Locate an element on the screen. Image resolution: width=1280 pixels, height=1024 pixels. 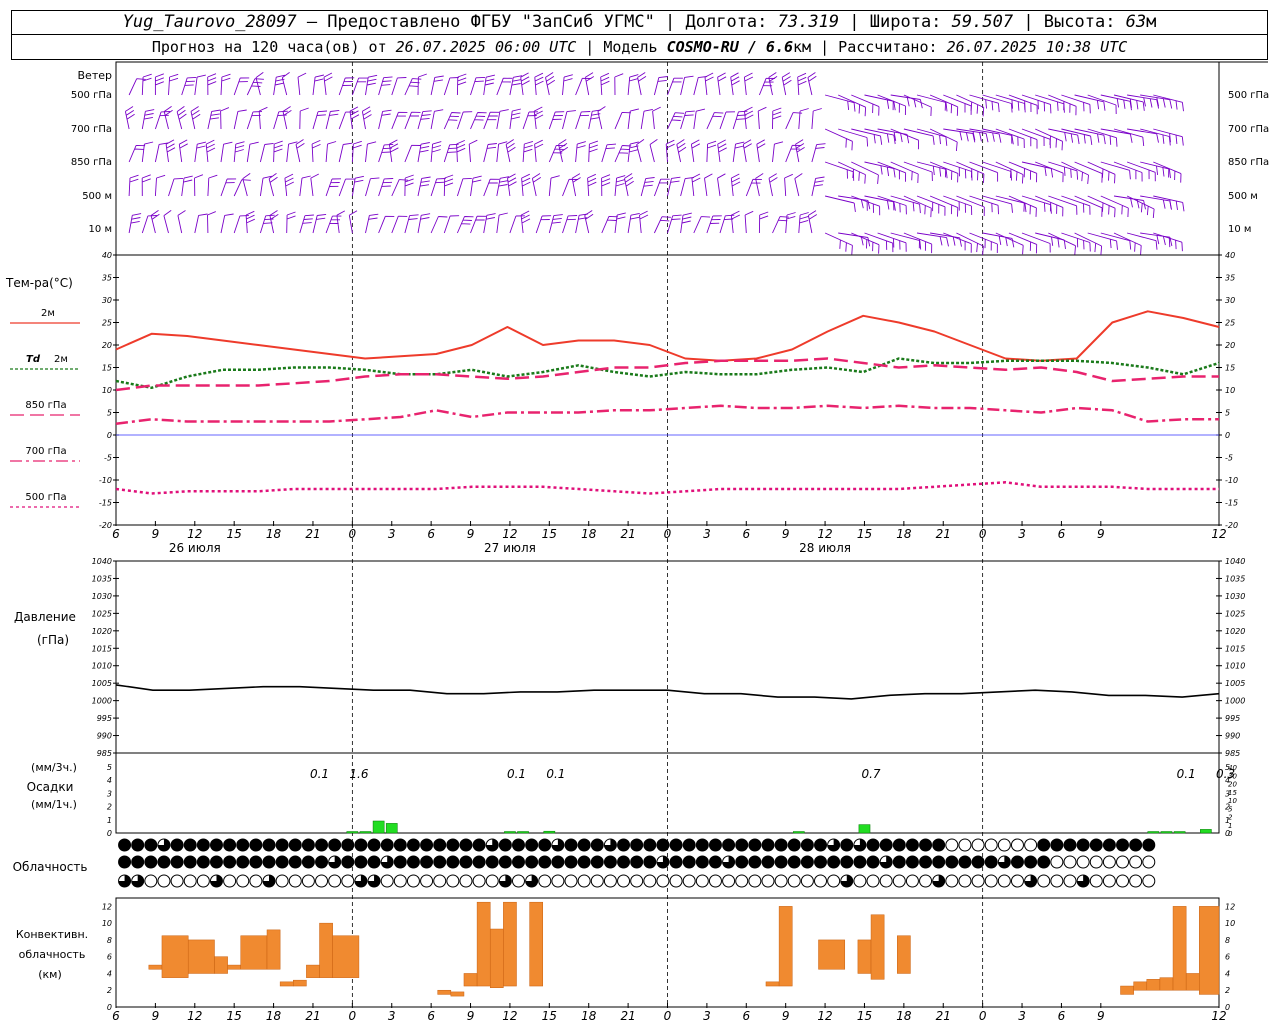
precip-3h-label-1: 1.6 is located at coordinates (358, 774).